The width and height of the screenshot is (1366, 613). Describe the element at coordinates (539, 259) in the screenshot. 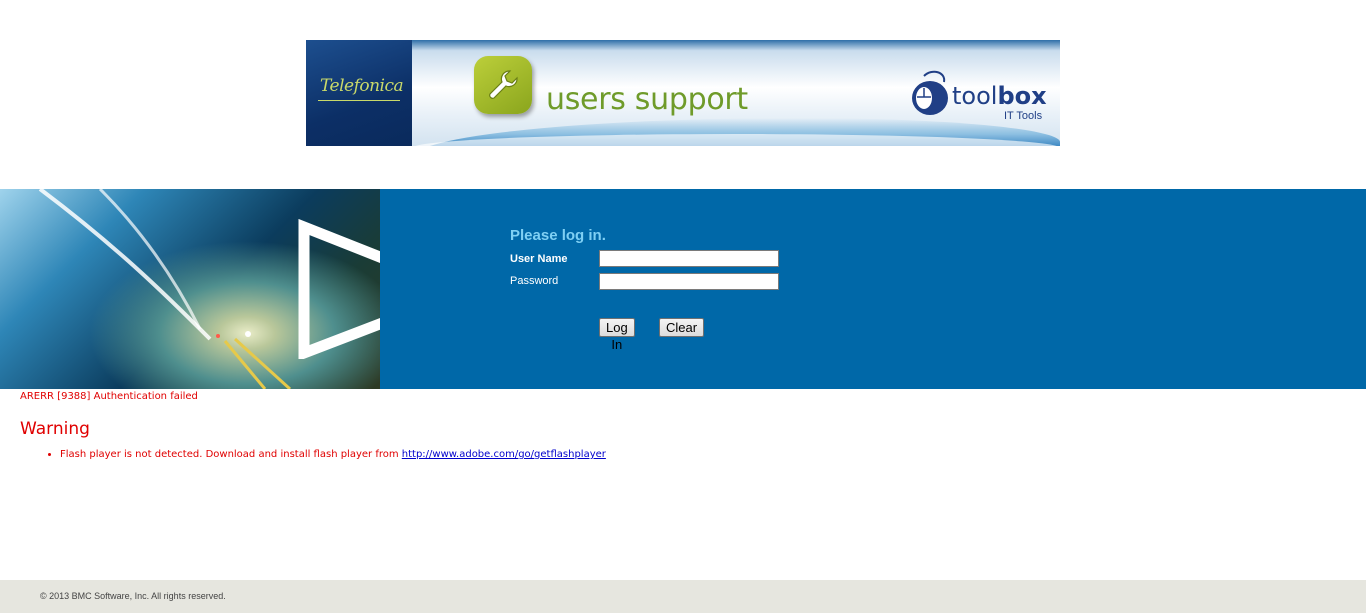

I see `username-label: User Name` at that location.